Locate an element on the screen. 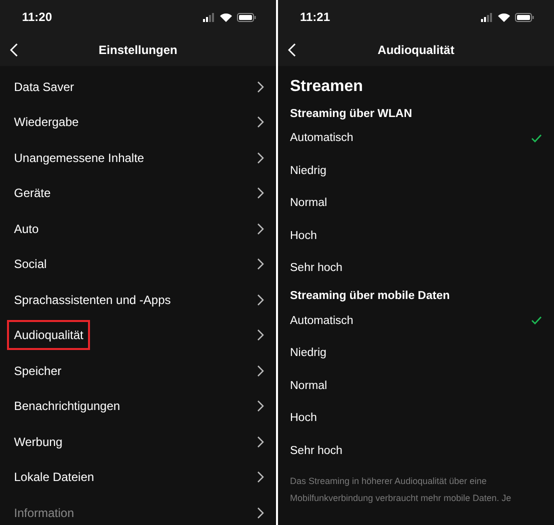  settings-row: Lokale Dateien is located at coordinates (138, 477).